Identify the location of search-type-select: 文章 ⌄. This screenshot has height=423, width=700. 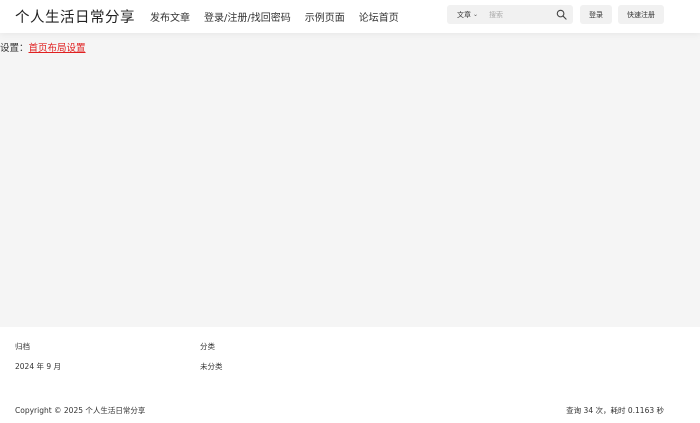
(468, 15).